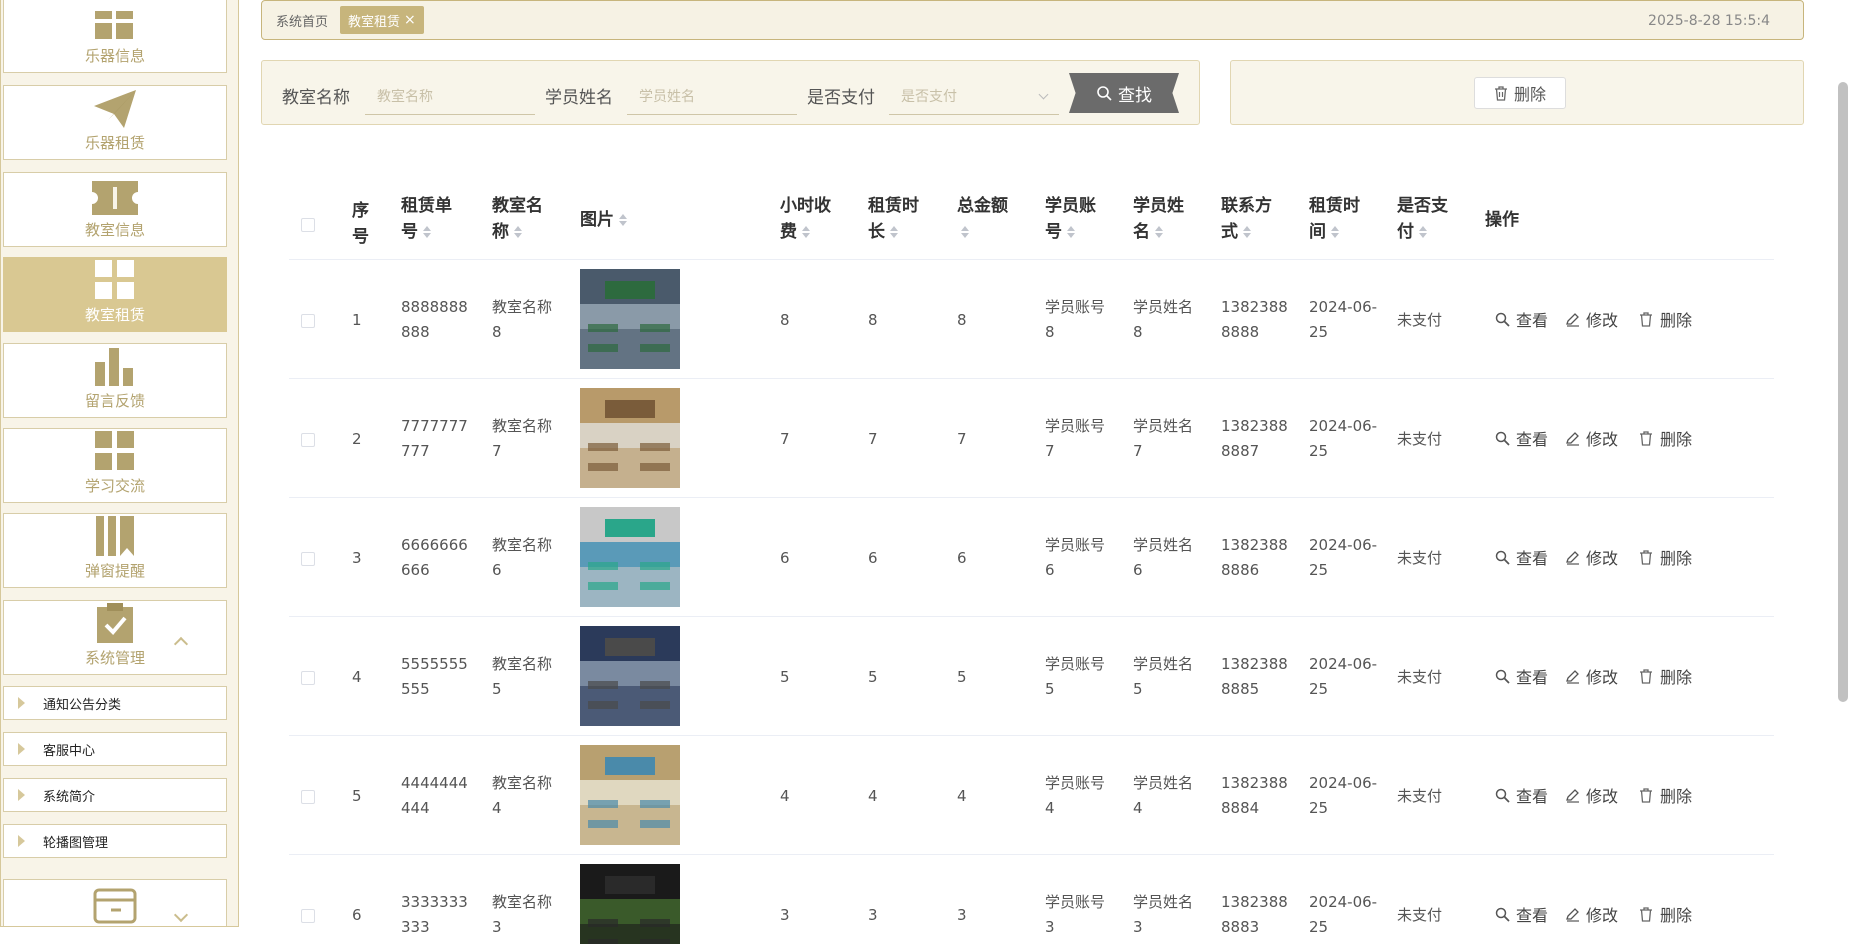 The image size is (1857, 944). Describe the element at coordinates (115, 795) in the screenshot. I see `sub-item-system-intro: 系统简介` at that location.